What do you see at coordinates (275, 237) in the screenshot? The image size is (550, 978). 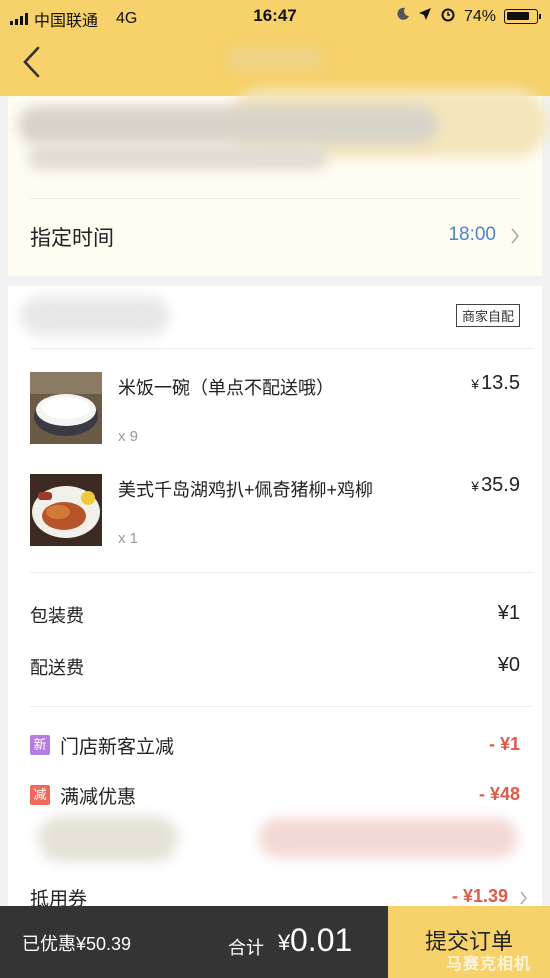 I see `delivery-time-row: 指定时间 18:00` at bounding box center [275, 237].